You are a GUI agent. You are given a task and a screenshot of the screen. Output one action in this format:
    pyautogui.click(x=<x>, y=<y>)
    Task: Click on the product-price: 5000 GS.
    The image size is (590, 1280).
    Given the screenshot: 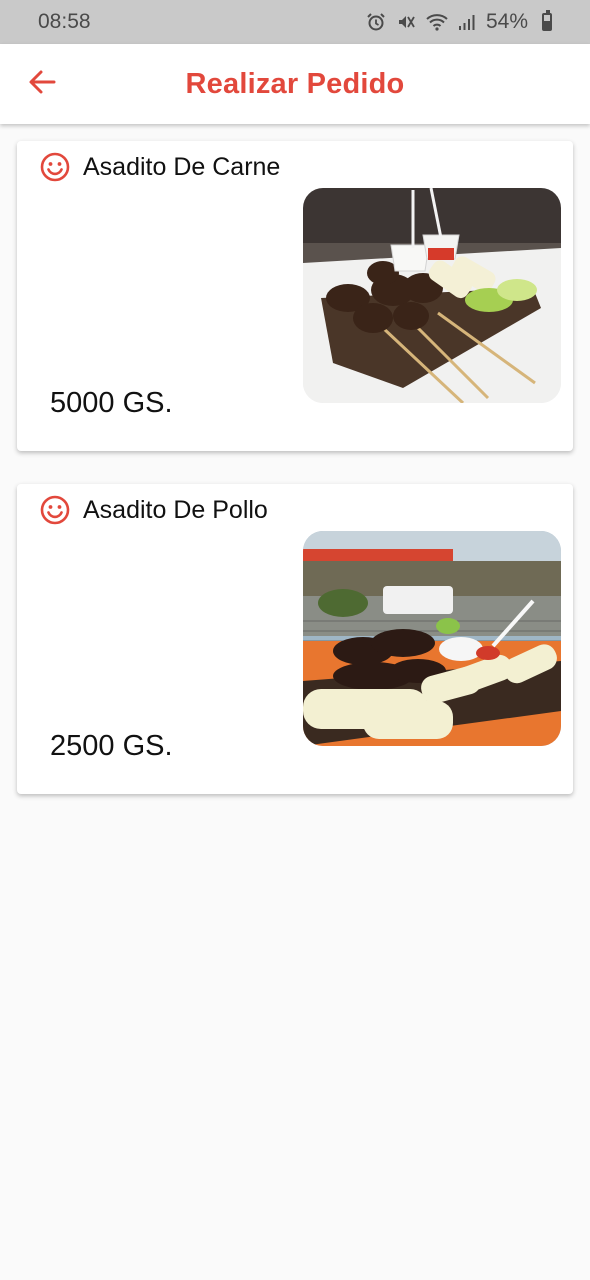 What is the action you would take?
    pyautogui.click(x=111, y=403)
    